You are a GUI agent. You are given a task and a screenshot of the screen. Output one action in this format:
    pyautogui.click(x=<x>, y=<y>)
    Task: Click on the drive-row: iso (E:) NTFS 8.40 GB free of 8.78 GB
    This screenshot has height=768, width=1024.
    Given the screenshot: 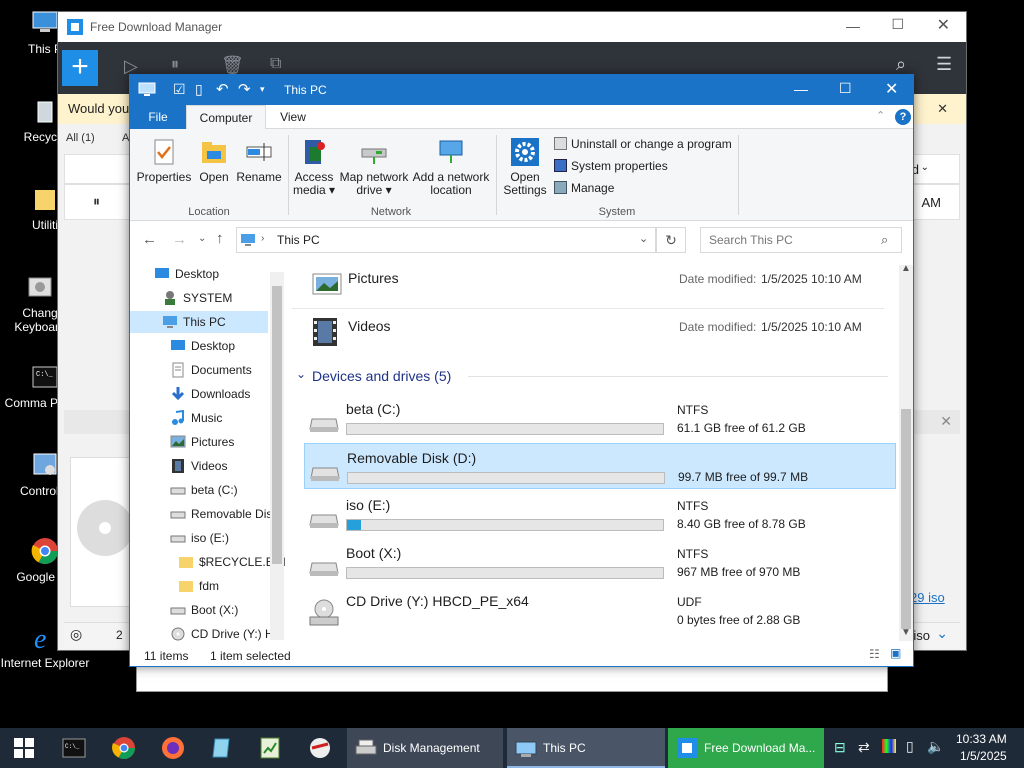 What is the action you would take?
    pyautogui.click(x=600, y=514)
    